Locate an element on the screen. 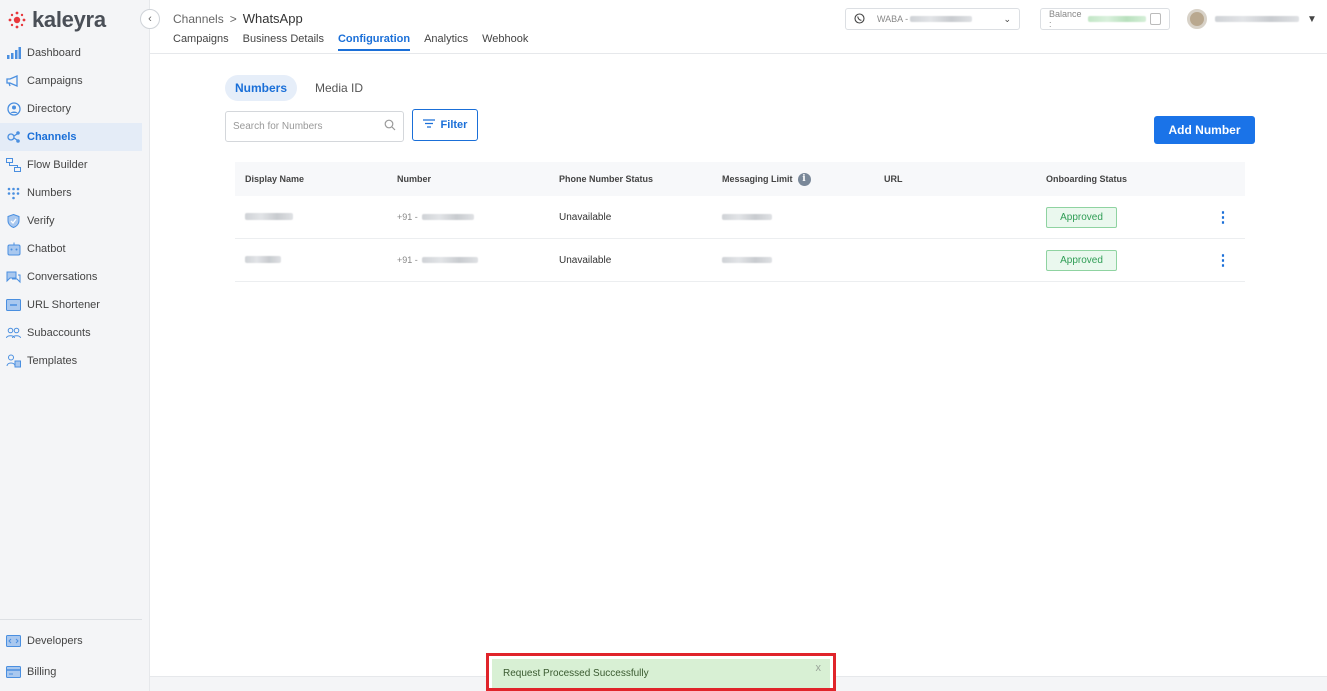  sidebar-item-developers: Developers is located at coordinates (71, 641).